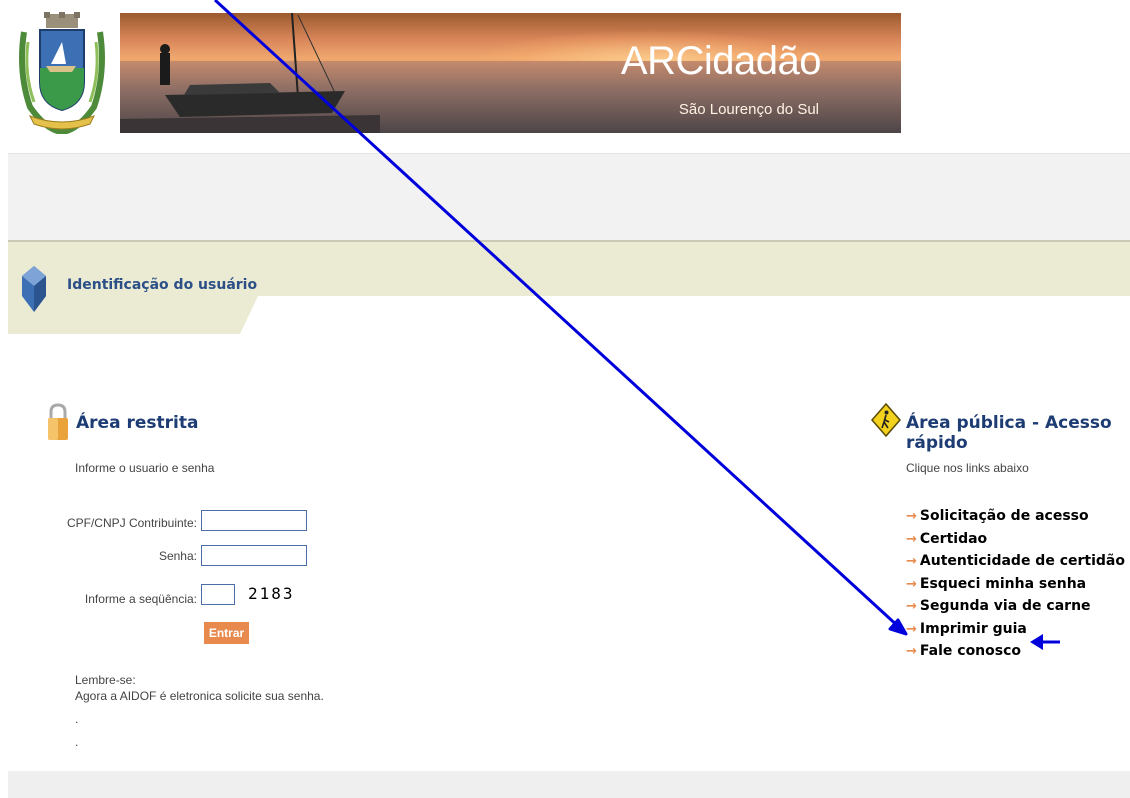  Describe the element at coordinates (177, 556) in the screenshot. I see `password-label: Senha:` at that location.